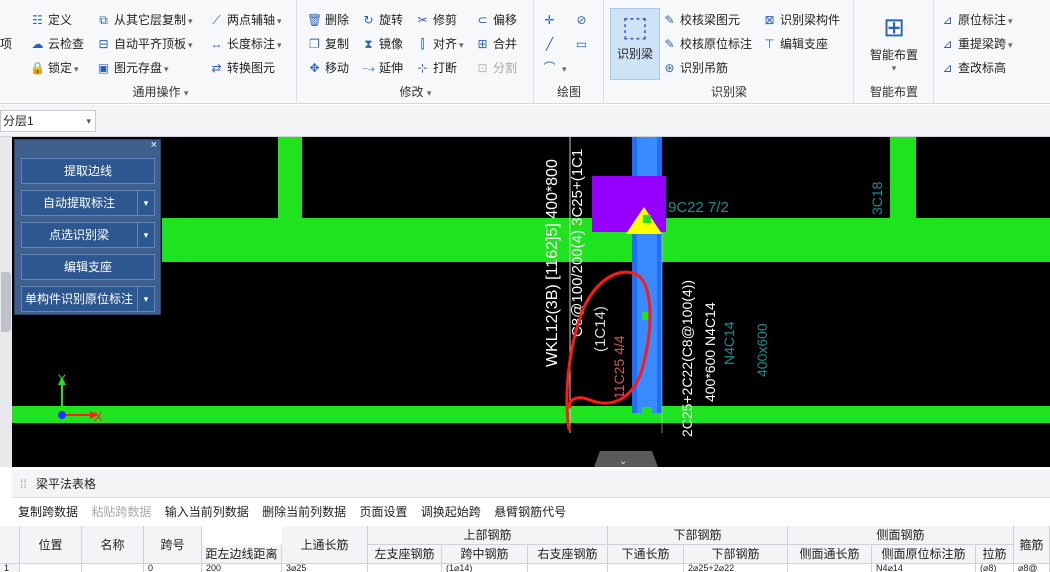 Image resolution: width=1050 pixels, height=572 pixels. Describe the element at coordinates (245, 44) in the screenshot. I see `length-dim-button: ↔ 长度标注 ▾` at that location.